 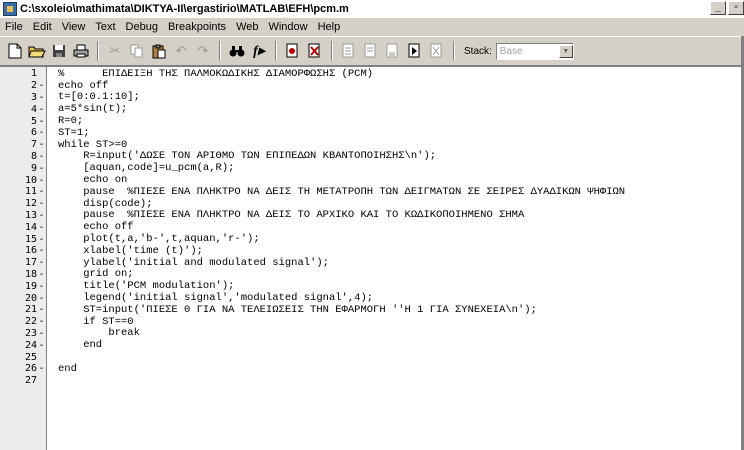 What do you see at coordinates (565, 51) in the screenshot?
I see `chevron-down-icon: ▼` at bounding box center [565, 51].